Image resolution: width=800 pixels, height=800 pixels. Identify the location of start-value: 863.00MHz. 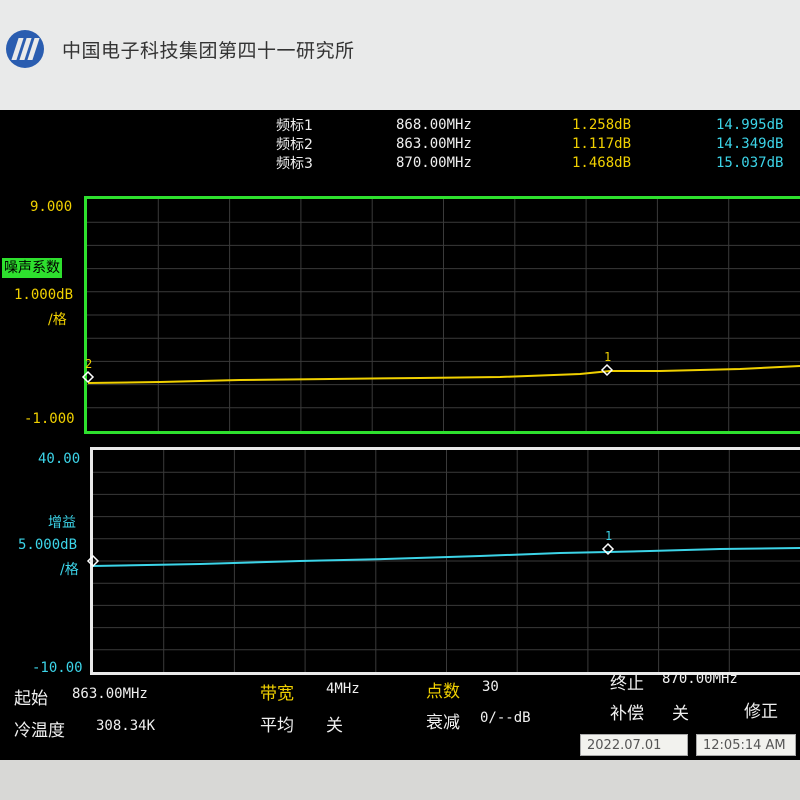
(110, 694).